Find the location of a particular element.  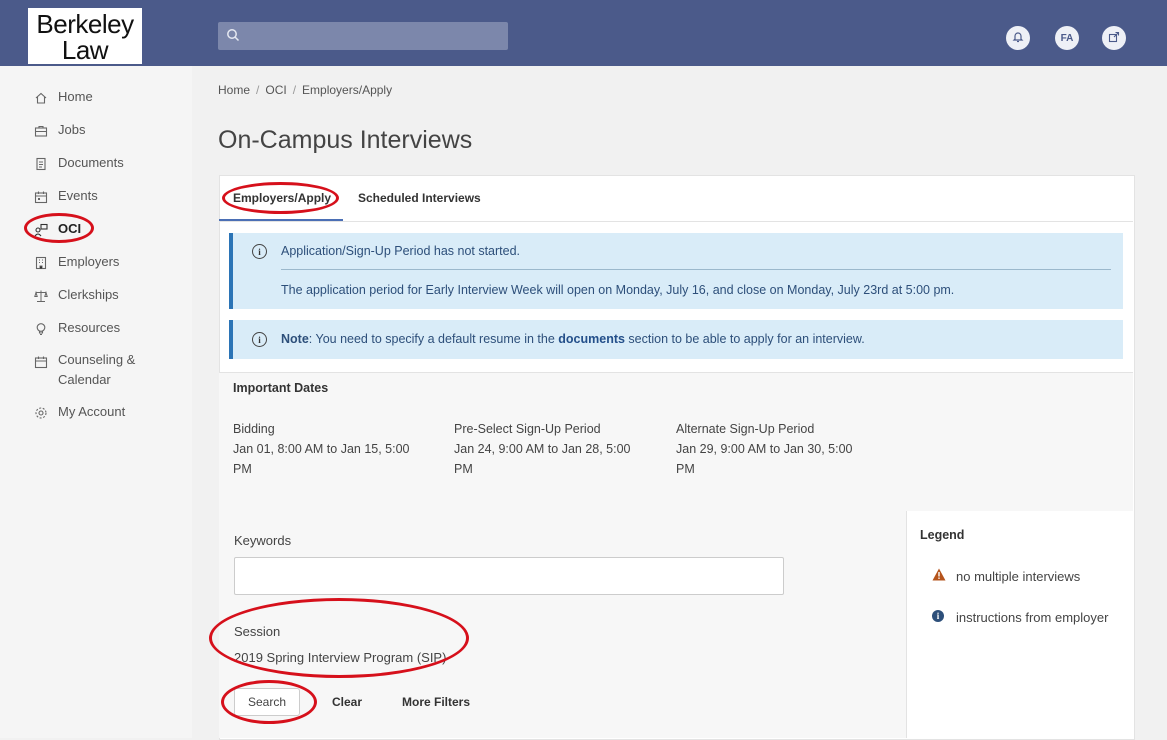

sidebar-item-my-account: My Account is located at coordinates (79, 412).